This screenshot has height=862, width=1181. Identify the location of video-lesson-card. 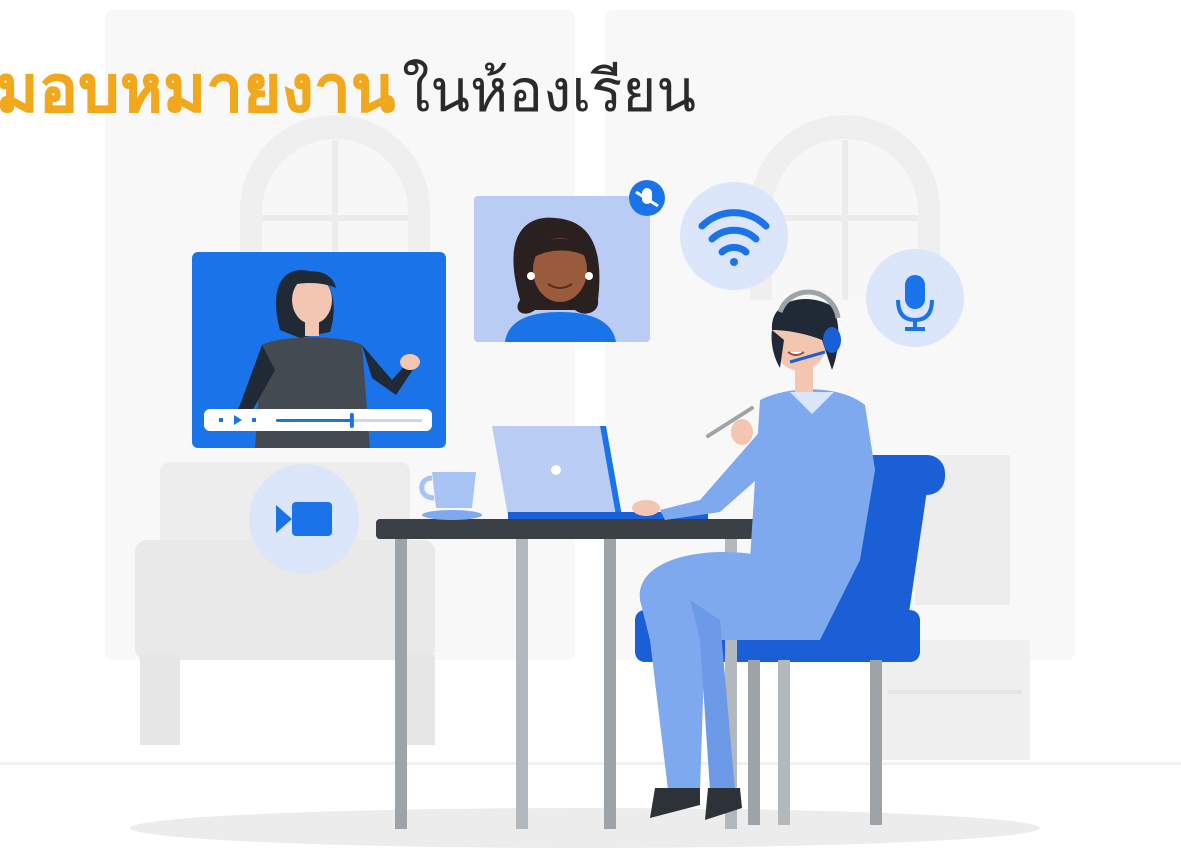
(319, 350).